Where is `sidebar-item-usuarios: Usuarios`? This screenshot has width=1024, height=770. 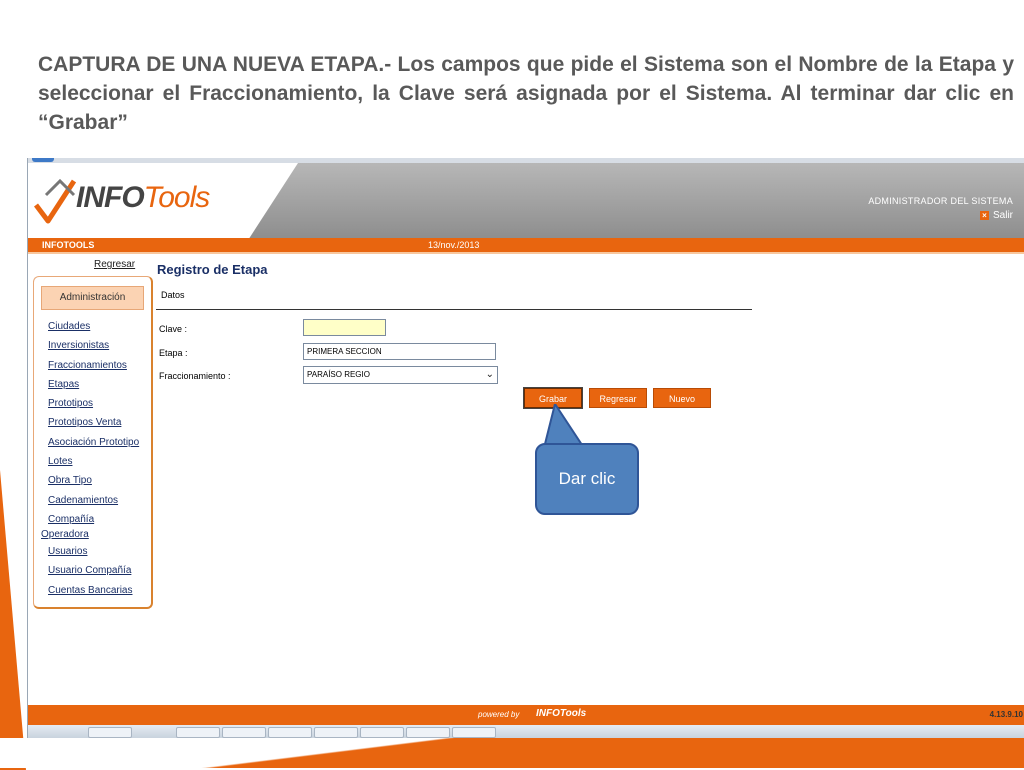
sidebar-item-usuarios: Usuarios is located at coordinates (92, 551).